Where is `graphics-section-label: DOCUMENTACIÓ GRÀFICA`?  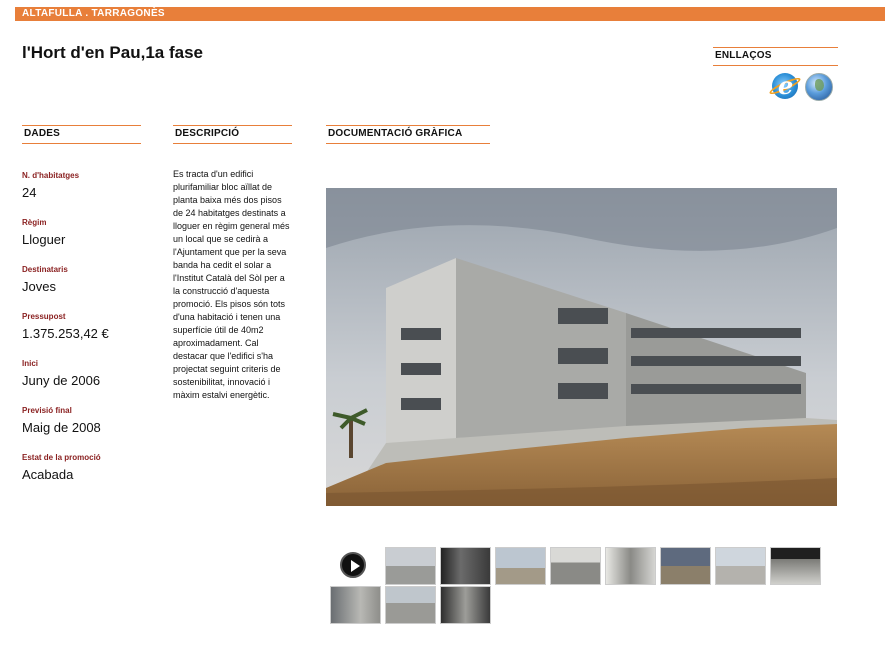
graphics-section-label: DOCUMENTACIÓ GRÀFICA is located at coordinates (395, 133).